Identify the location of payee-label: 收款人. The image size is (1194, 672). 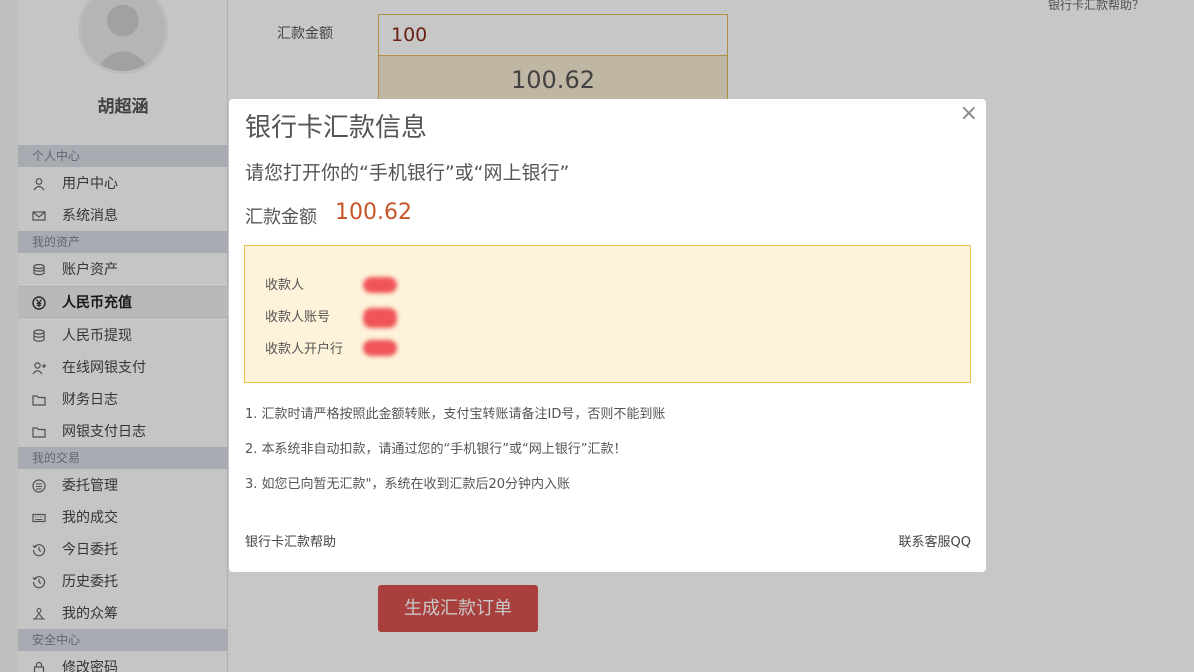
(285, 285).